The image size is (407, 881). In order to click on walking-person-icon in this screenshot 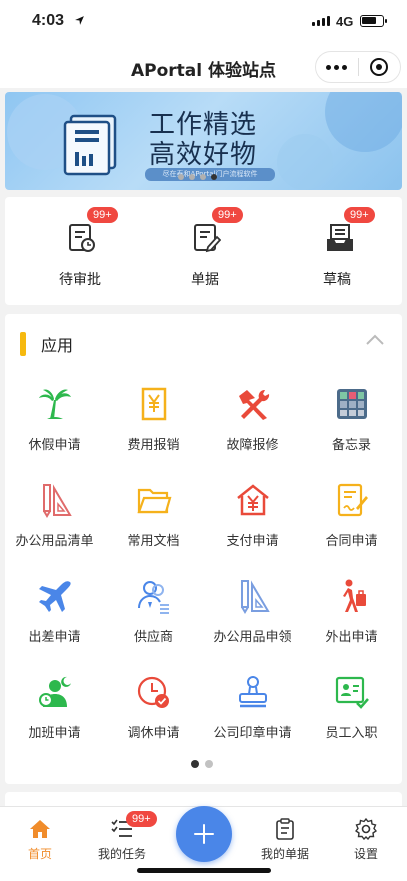, I will do `click(354, 595)`.